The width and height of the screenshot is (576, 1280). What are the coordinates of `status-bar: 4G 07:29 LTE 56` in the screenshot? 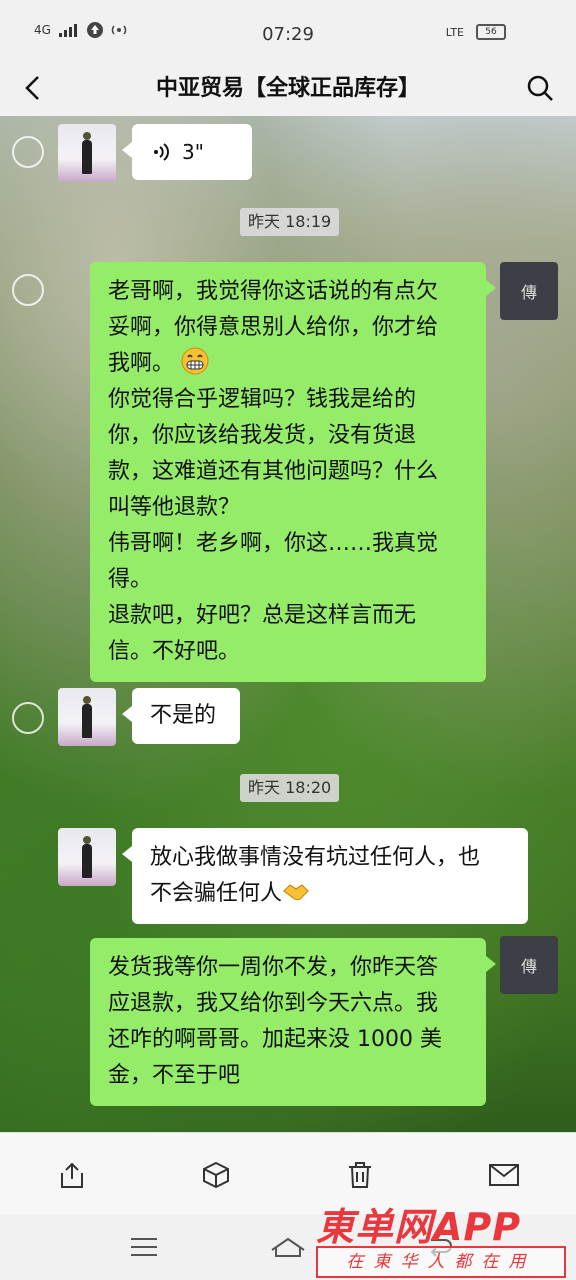 It's located at (288, 30).